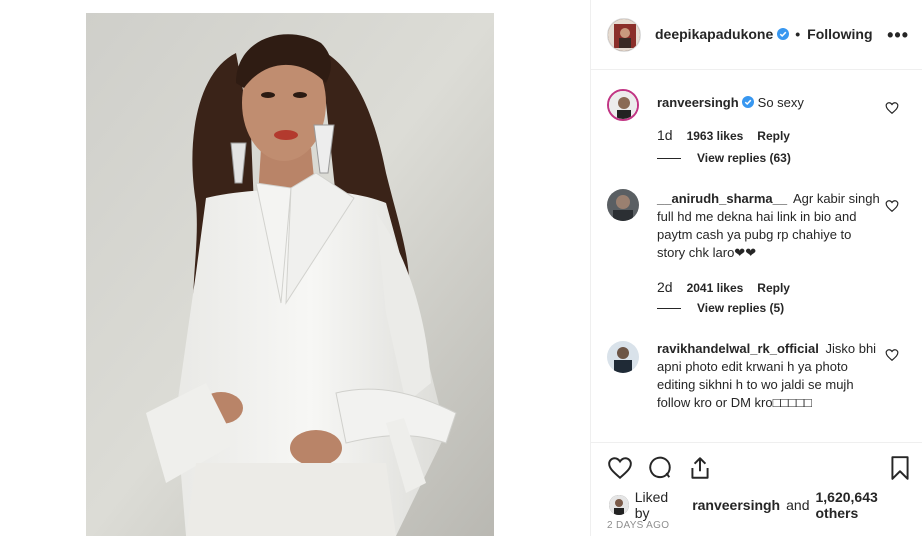 The height and width of the screenshot is (536, 922). I want to click on comment-time: 1d, so click(665, 135).